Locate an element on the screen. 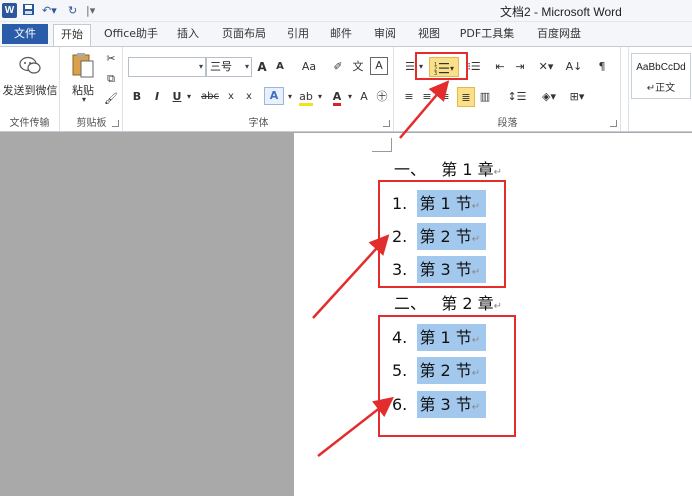 The width and height of the screenshot is (692, 496). font-color-glyph: A is located at coordinates (337, 98).